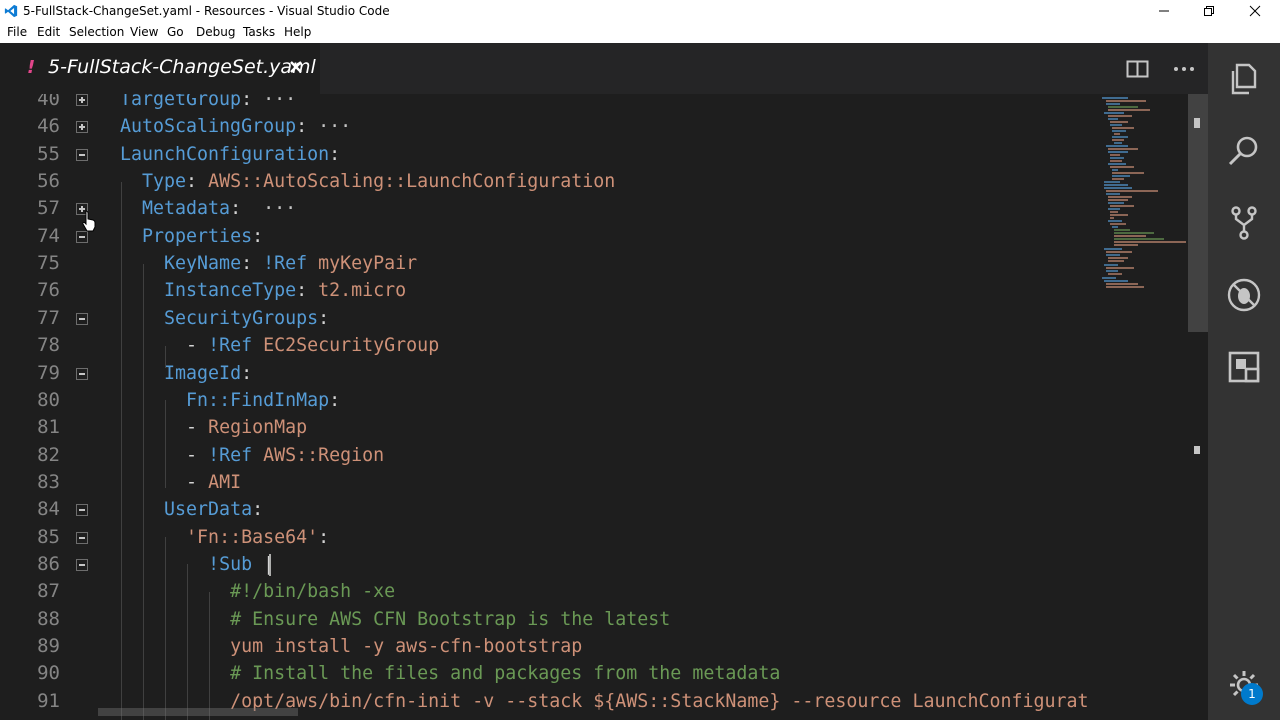  Describe the element at coordinates (235, 126) in the screenshot. I see `code-text: AutoScalingGroup: ···` at that location.